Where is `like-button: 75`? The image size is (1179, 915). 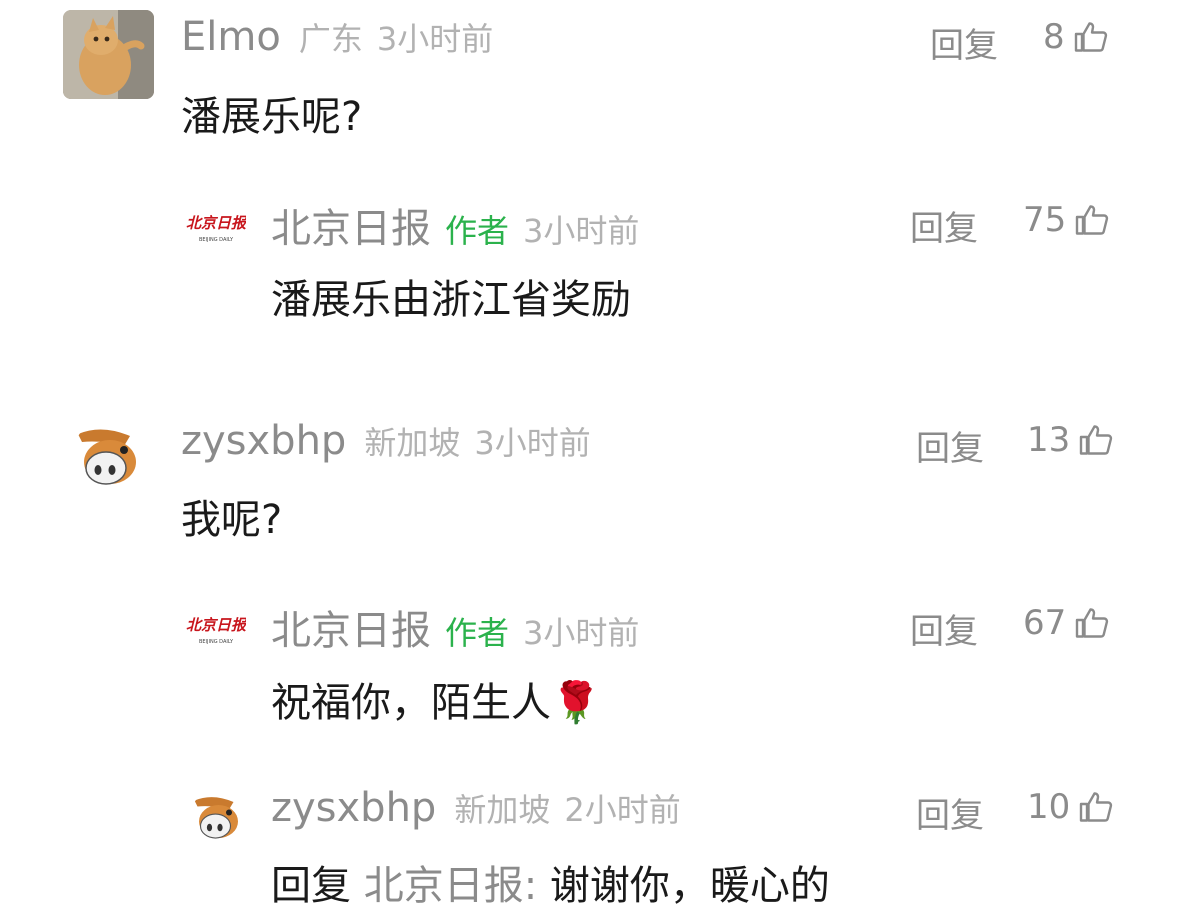 like-button: 75 is located at coordinates (1066, 220).